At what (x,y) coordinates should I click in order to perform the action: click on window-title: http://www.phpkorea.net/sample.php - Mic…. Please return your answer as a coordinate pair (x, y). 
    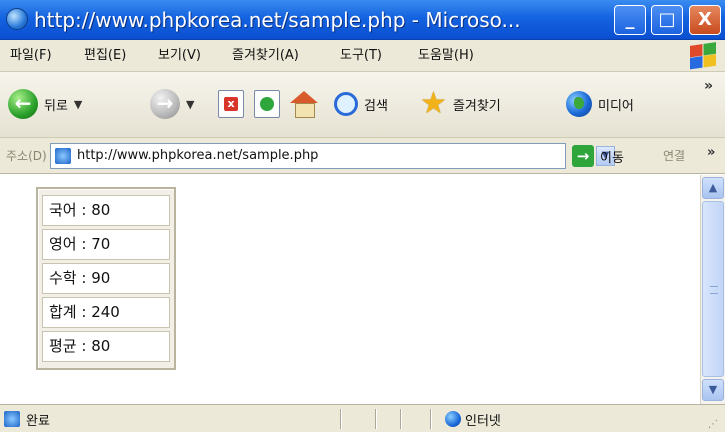
    Looking at the image, I should click on (277, 20).